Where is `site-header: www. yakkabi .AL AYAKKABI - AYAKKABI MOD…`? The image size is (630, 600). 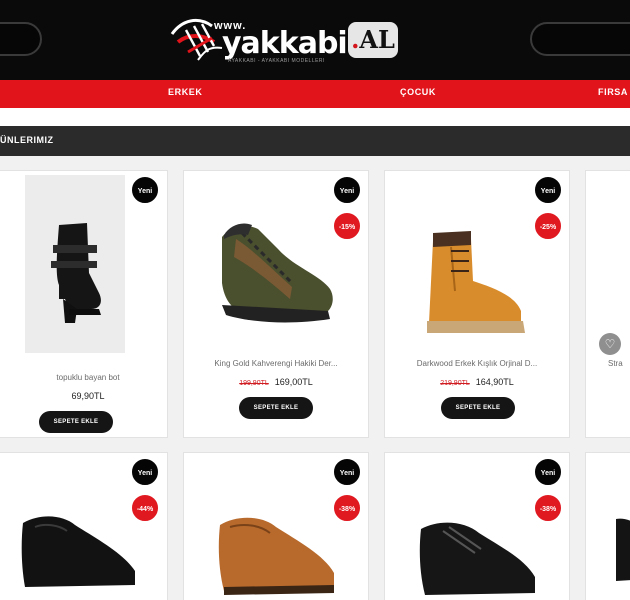 site-header: www. yakkabi .AL AYAKKABI - AYAKKABI MOD… is located at coordinates (315, 40).